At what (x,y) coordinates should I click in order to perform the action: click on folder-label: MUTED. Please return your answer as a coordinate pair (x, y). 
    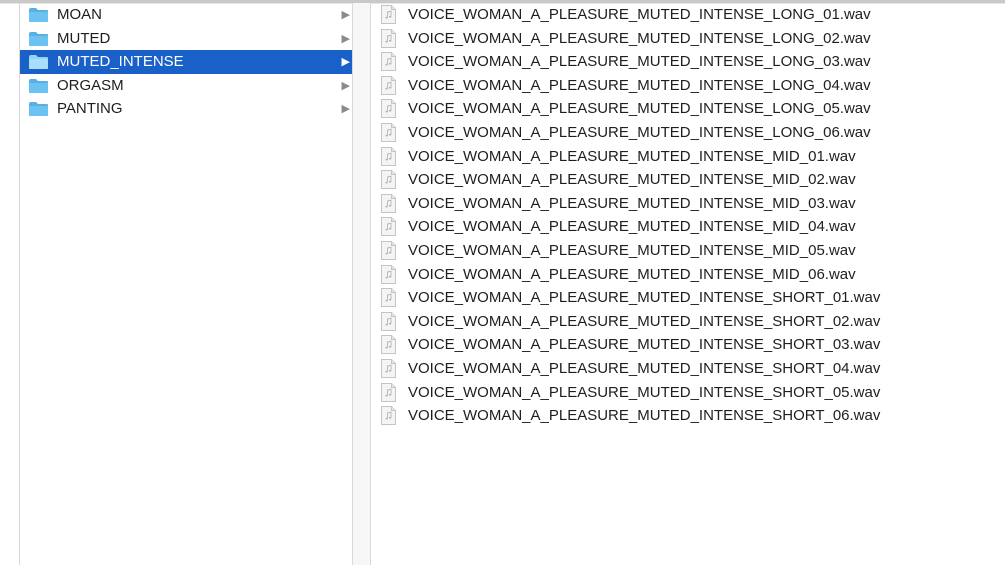
    Looking at the image, I should click on (84, 38).